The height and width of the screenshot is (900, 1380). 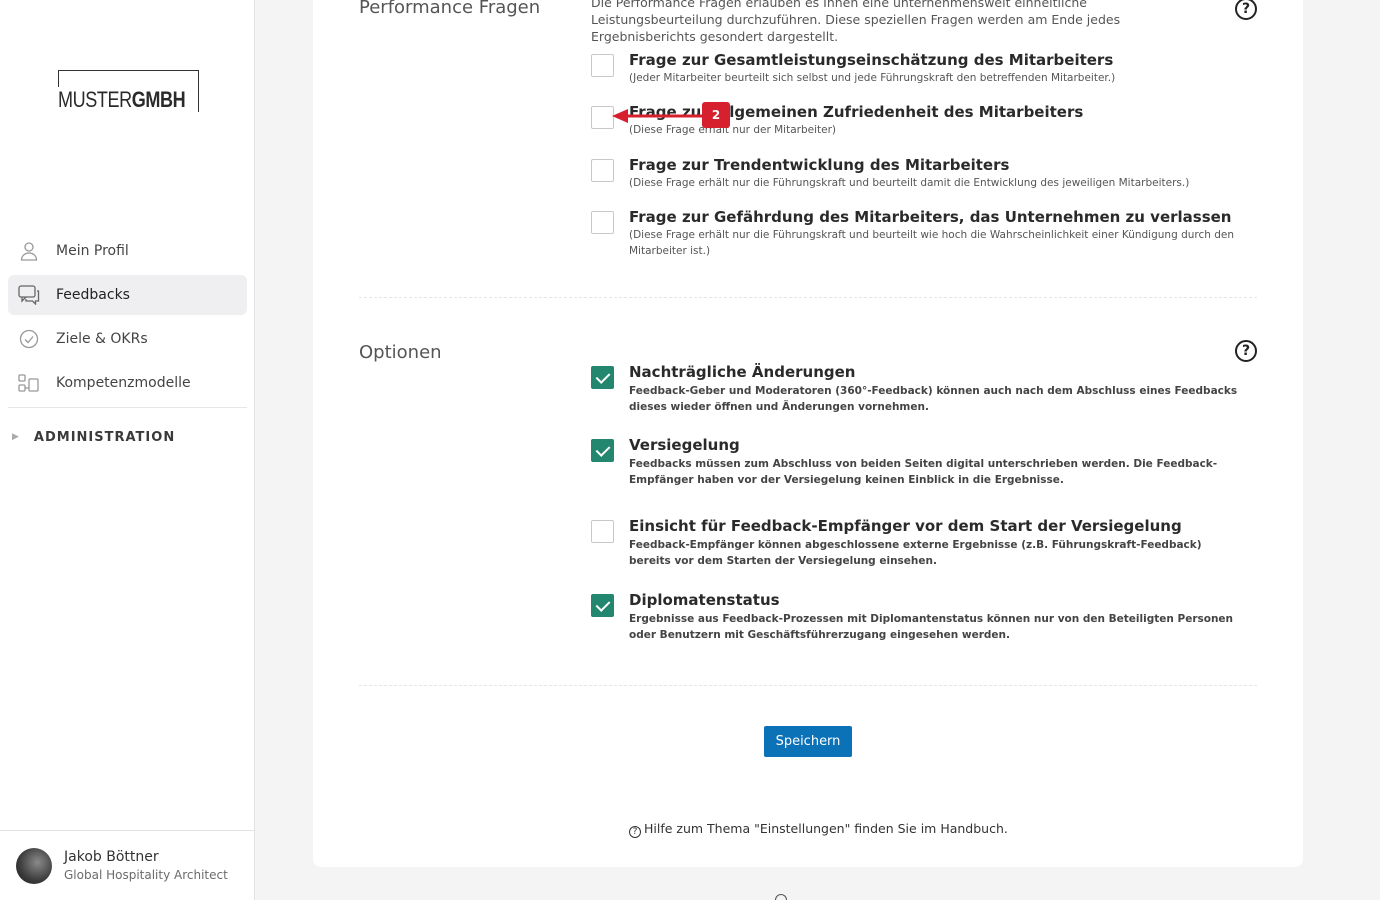 I want to click on nav-item-ziele-okrs: Ziele & OKRs, so click(x=127, y=339).